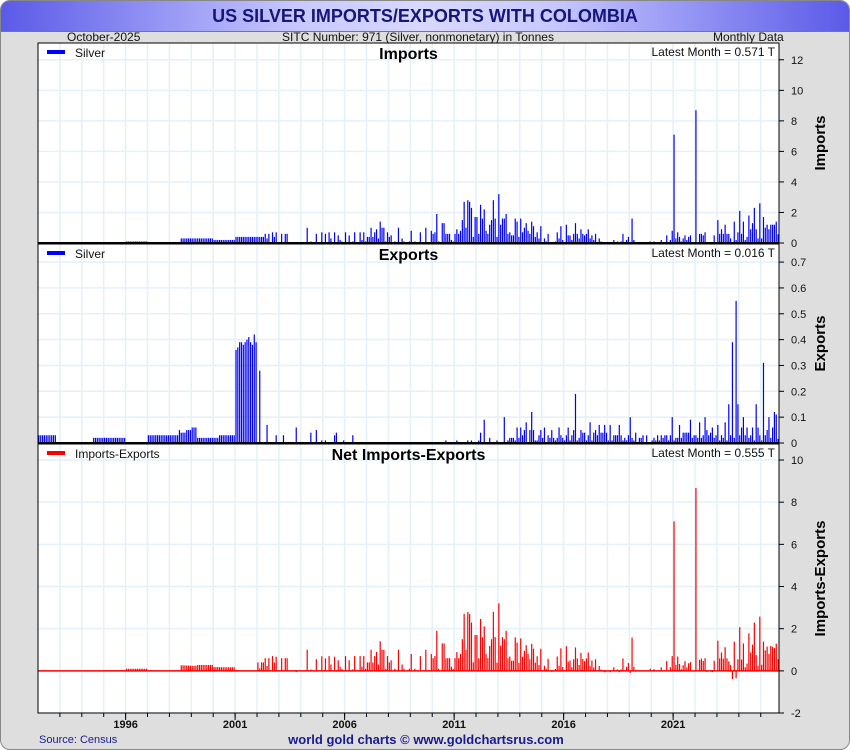 The width and height of the screenshot is (850, 750). Describe the element at coordinates (798, 366) in the screenshot. I see `y-tick-label: 0.3` at that location.